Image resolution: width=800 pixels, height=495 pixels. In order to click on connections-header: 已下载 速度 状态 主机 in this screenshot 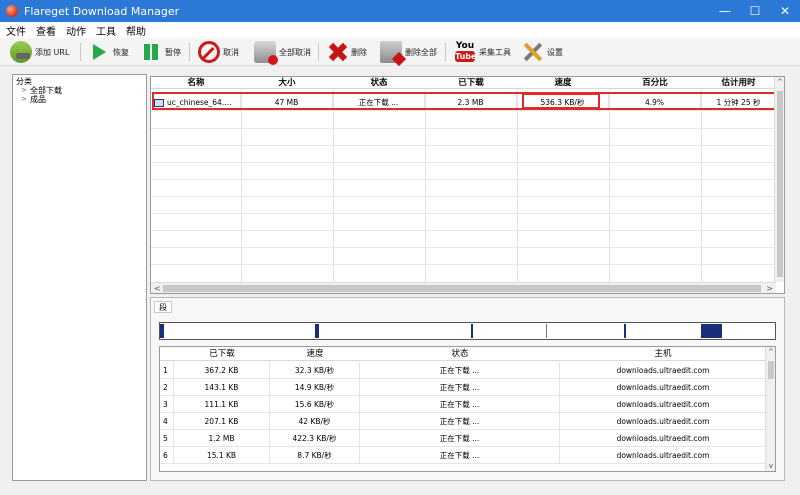, I will do `click(463, 354)`.